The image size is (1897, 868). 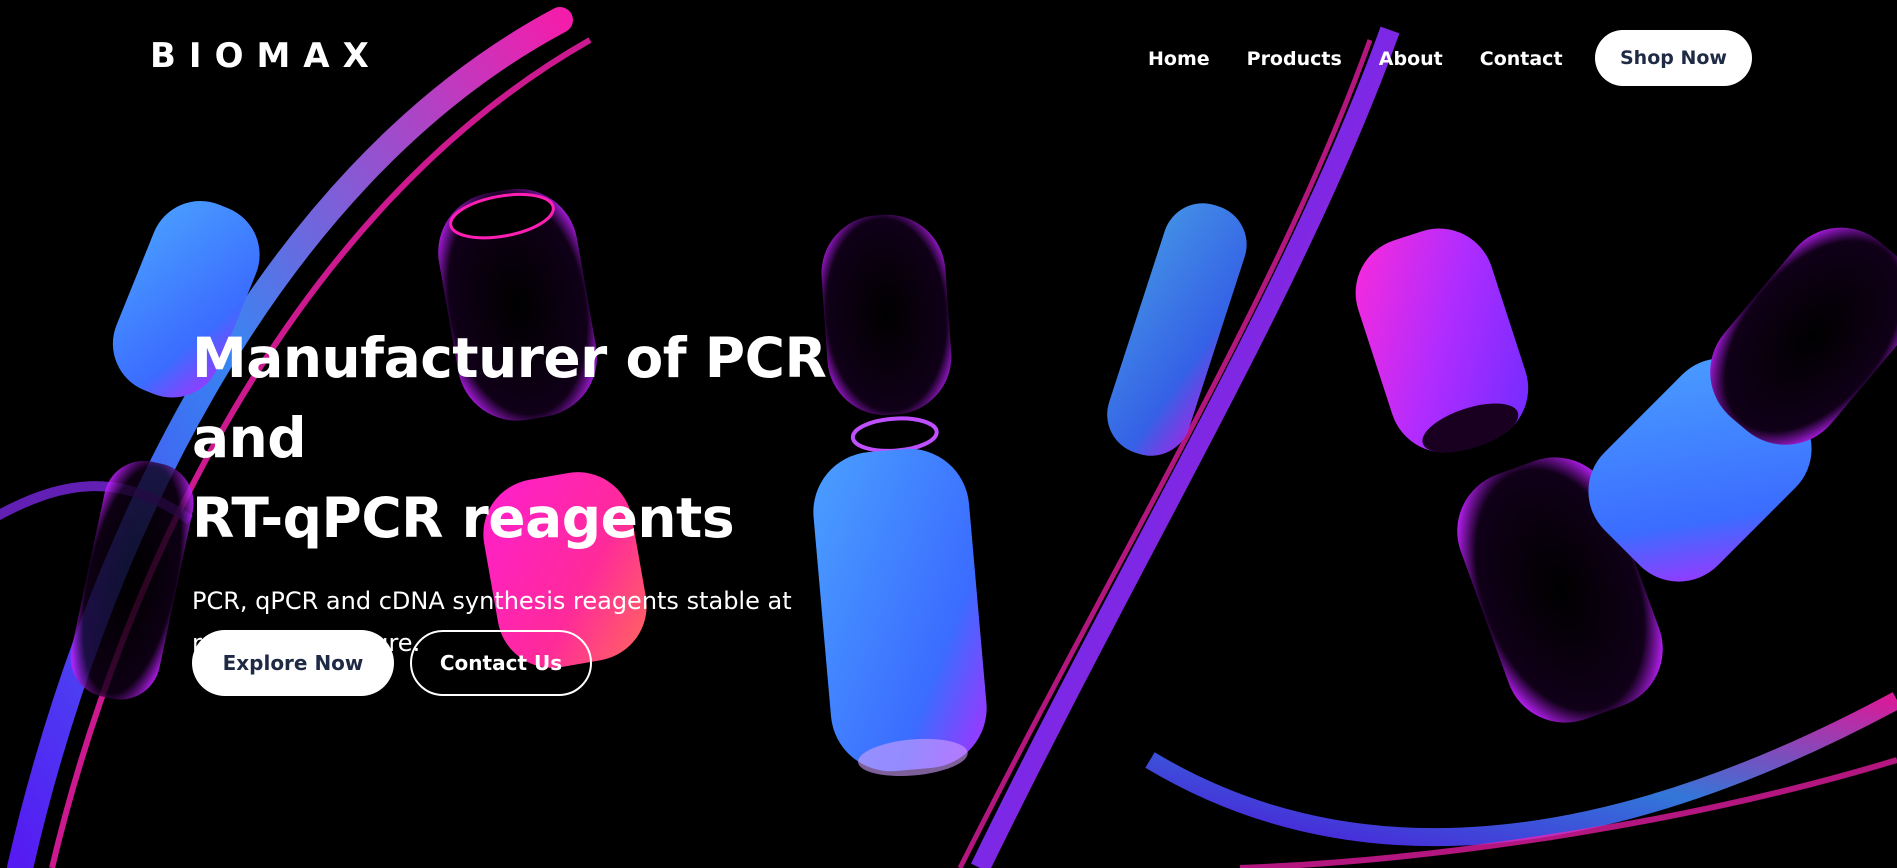 I want to click on hero-headline: Manufacturer of PCR and RT-qPCR reagents, so click(x=572, y=438).